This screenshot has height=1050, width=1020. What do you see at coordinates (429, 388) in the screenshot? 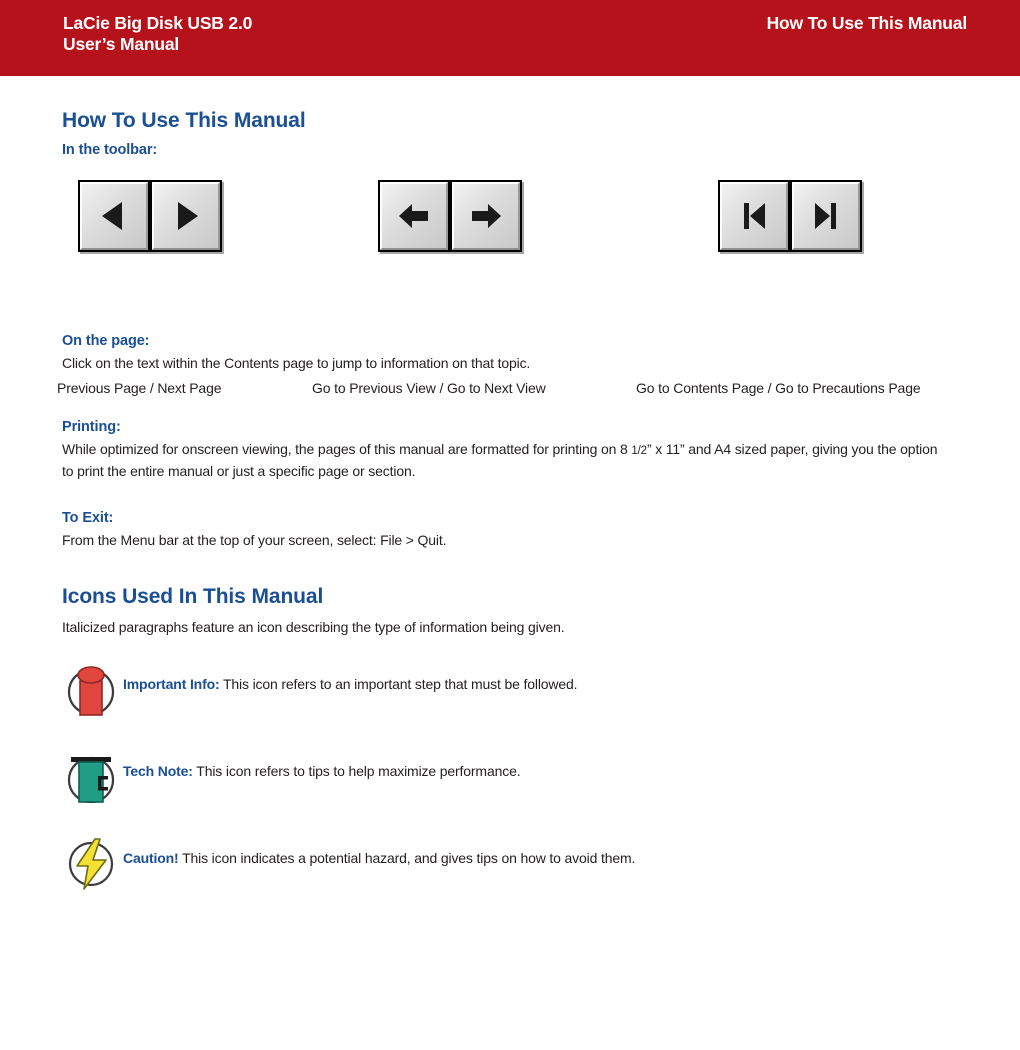
I see `toolbar-caption-view-navigation: Go to Previous View / Go to Next View` at bounding box center [429, 388].